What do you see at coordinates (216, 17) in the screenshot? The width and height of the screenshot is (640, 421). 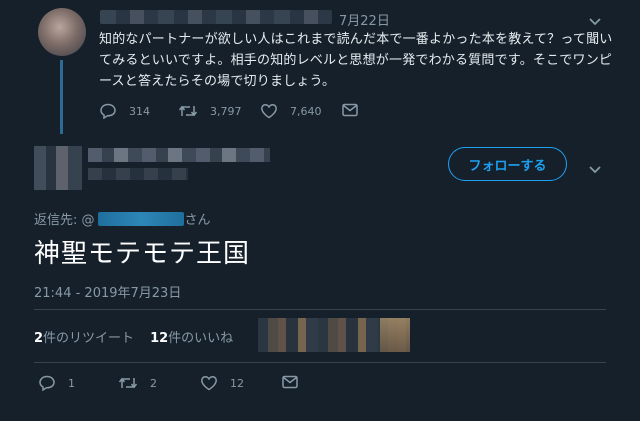 I see `parent-author-name-blurred` at bounding box center [216, 17].